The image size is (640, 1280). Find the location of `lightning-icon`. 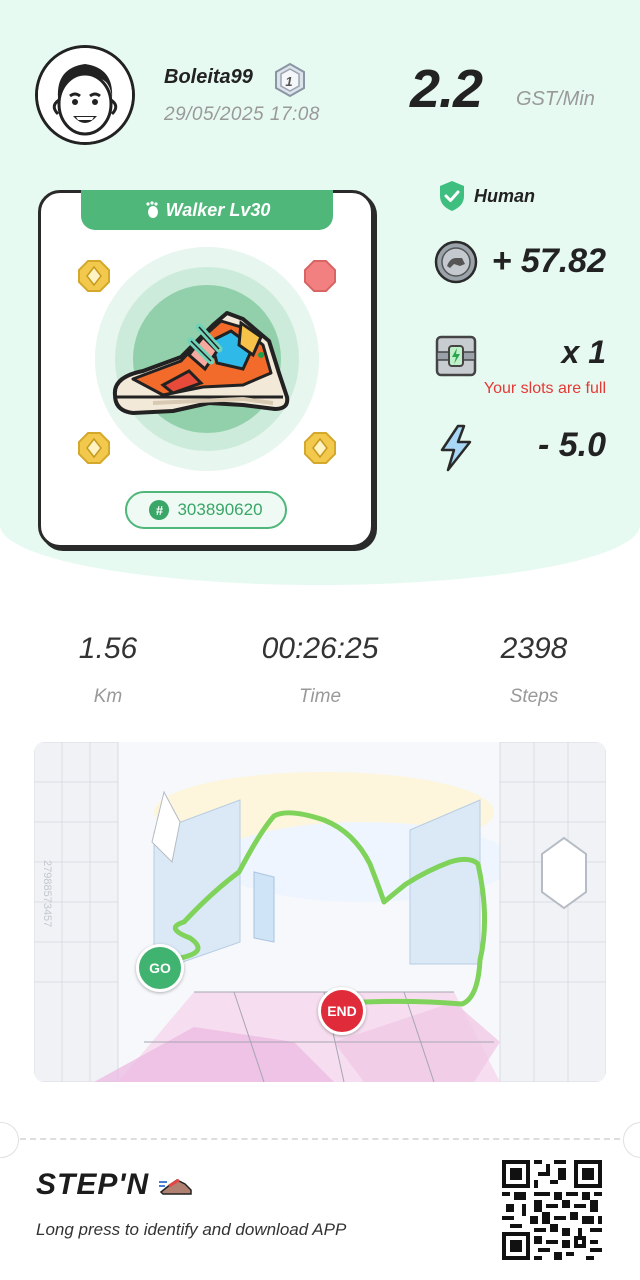

lightning-icon is located at coordinates (456, 448).